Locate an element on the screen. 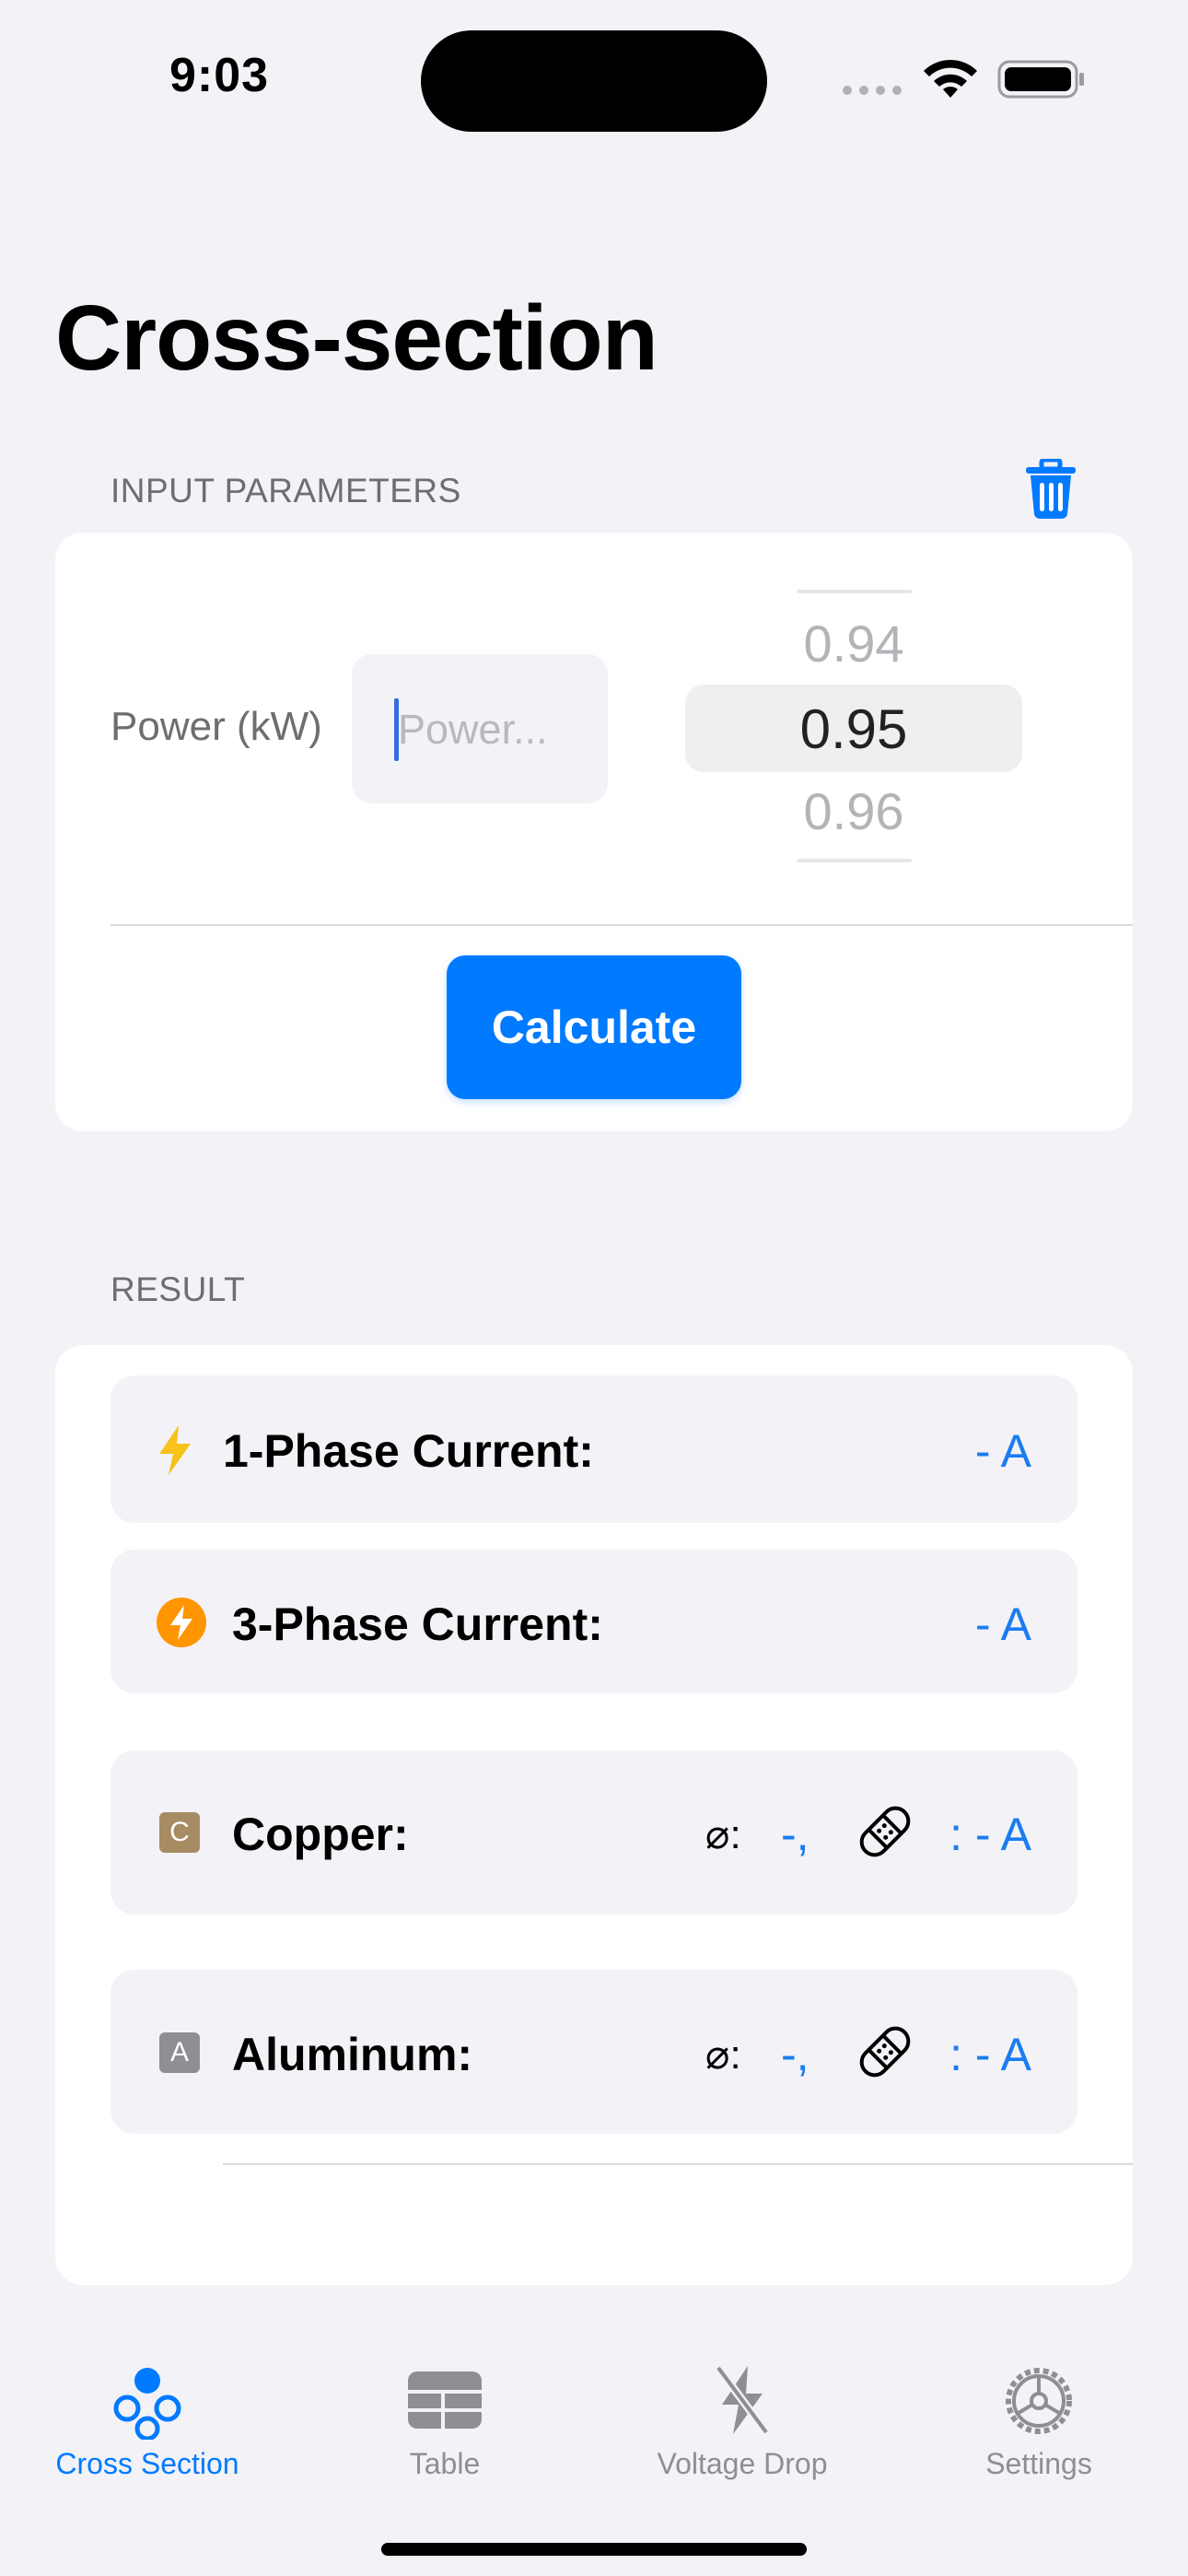 This screenshot has width=1188, height=2576. single-phase-label: 1-Phase Current: is located at coordinates (408, 1451).